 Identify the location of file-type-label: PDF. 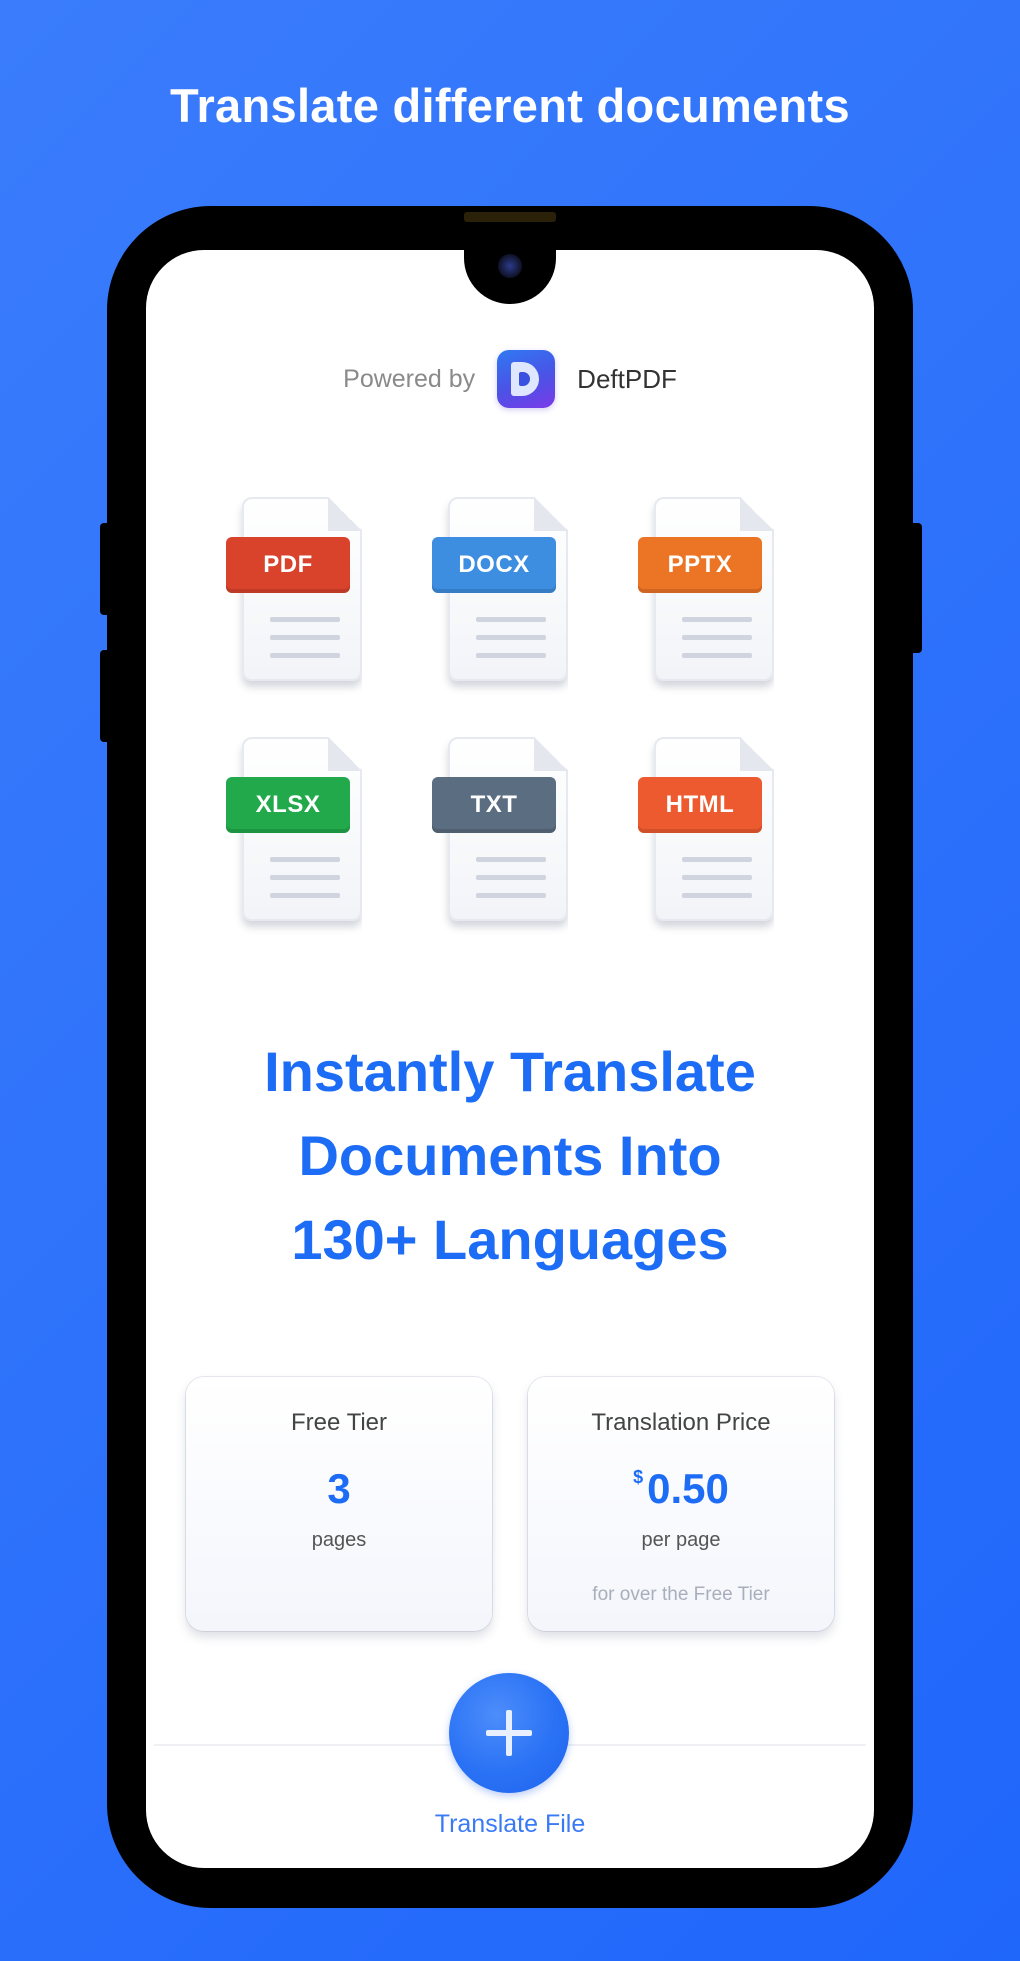
(288, 565).